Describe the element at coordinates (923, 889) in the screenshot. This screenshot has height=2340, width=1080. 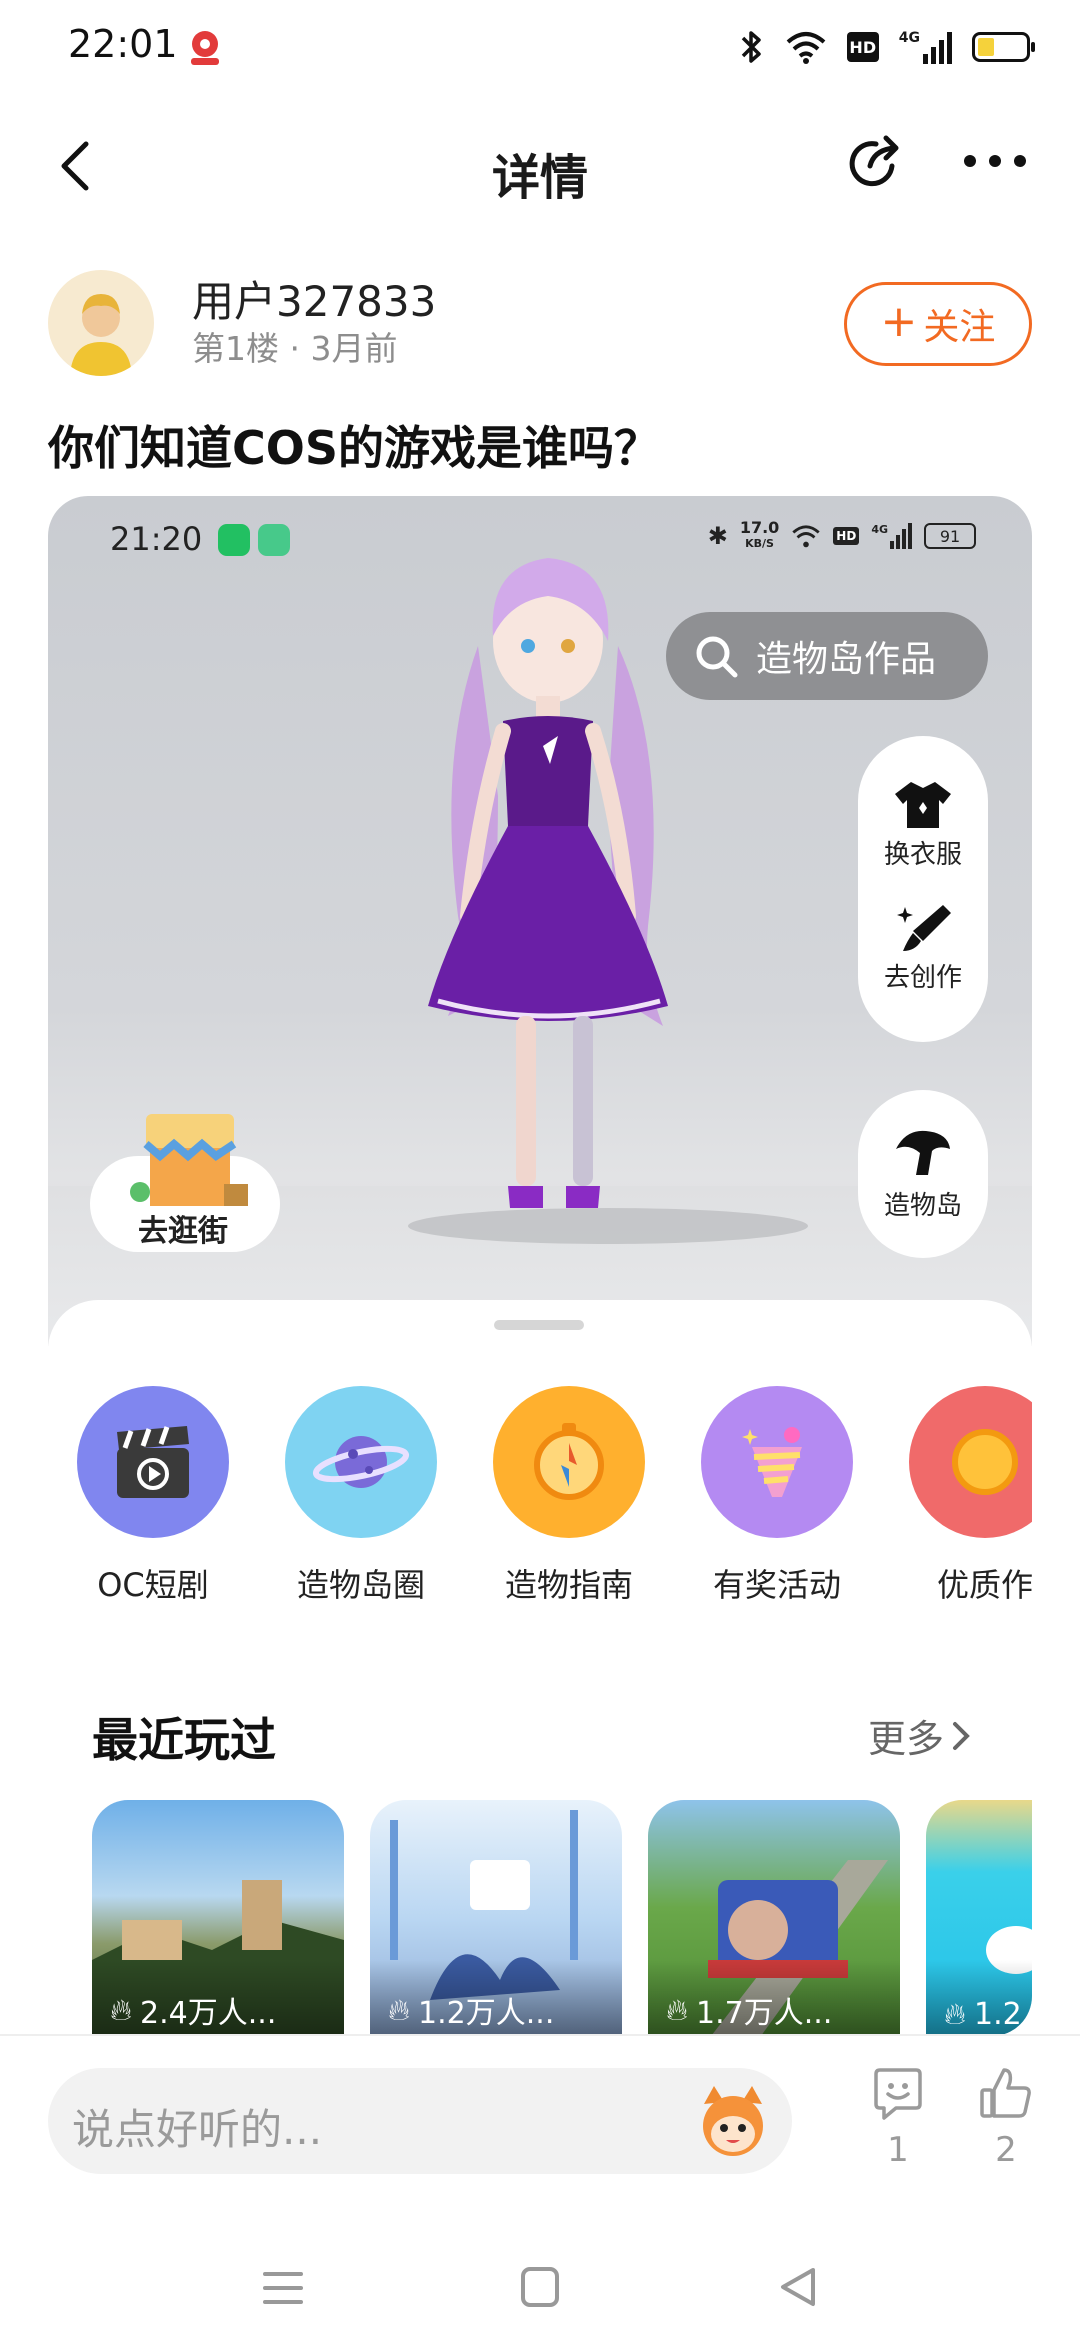
I see `side-actions: 换衣服 去创作` at that location.